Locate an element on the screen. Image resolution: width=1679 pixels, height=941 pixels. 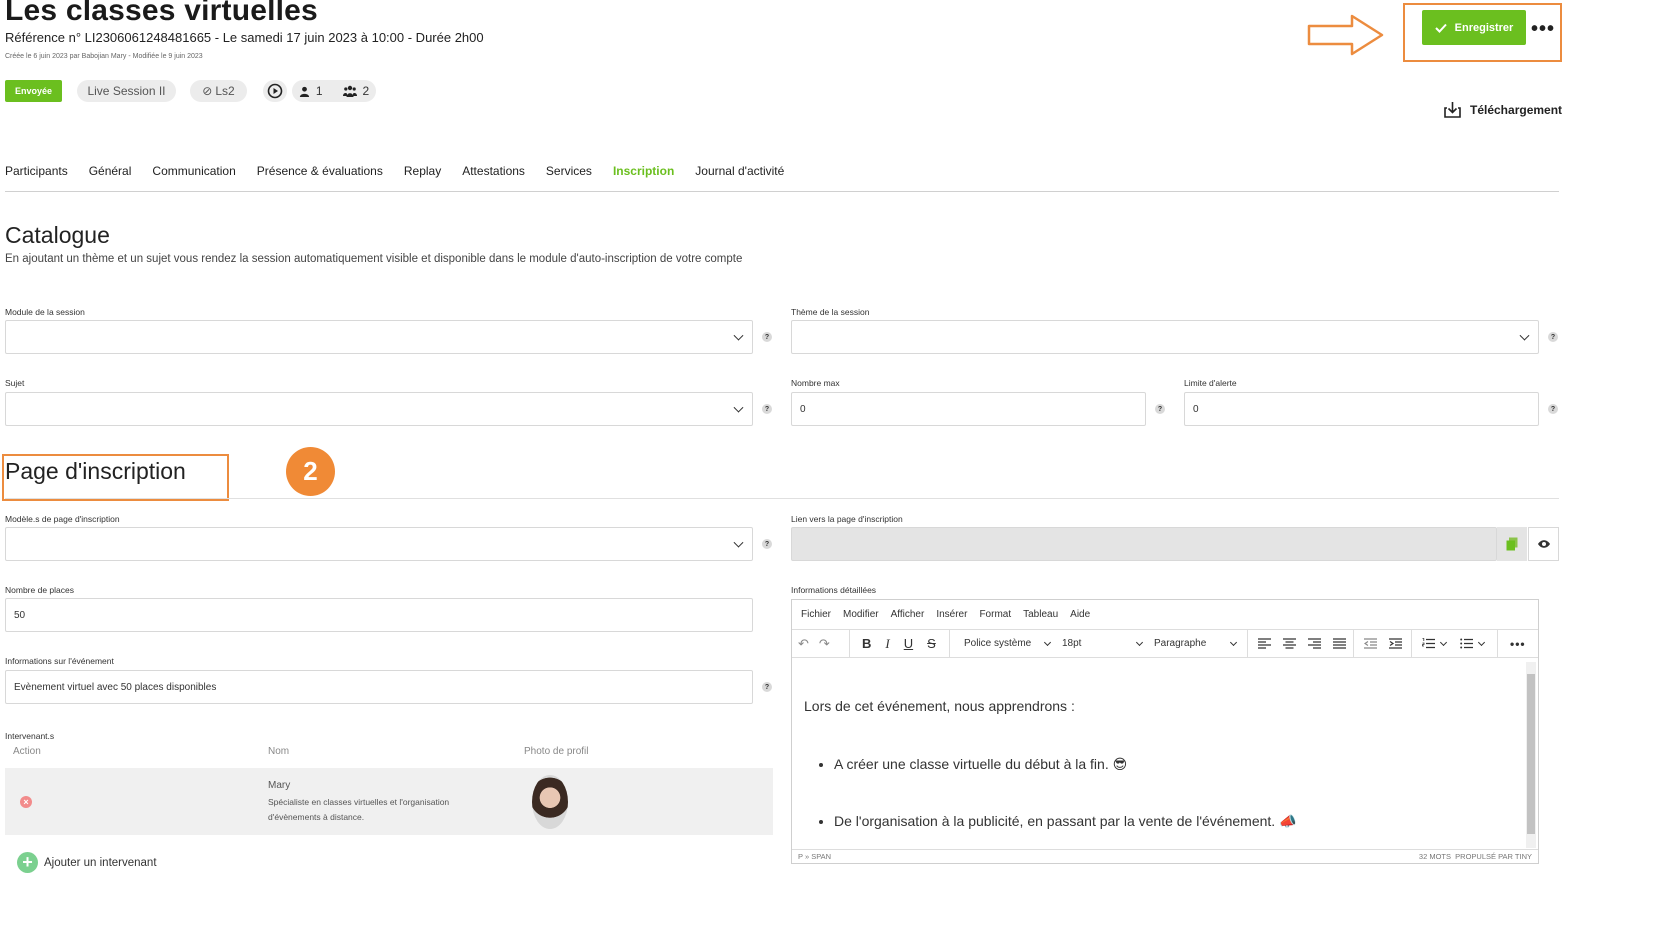
plus-icon: + is located at coordinates (27, 862).